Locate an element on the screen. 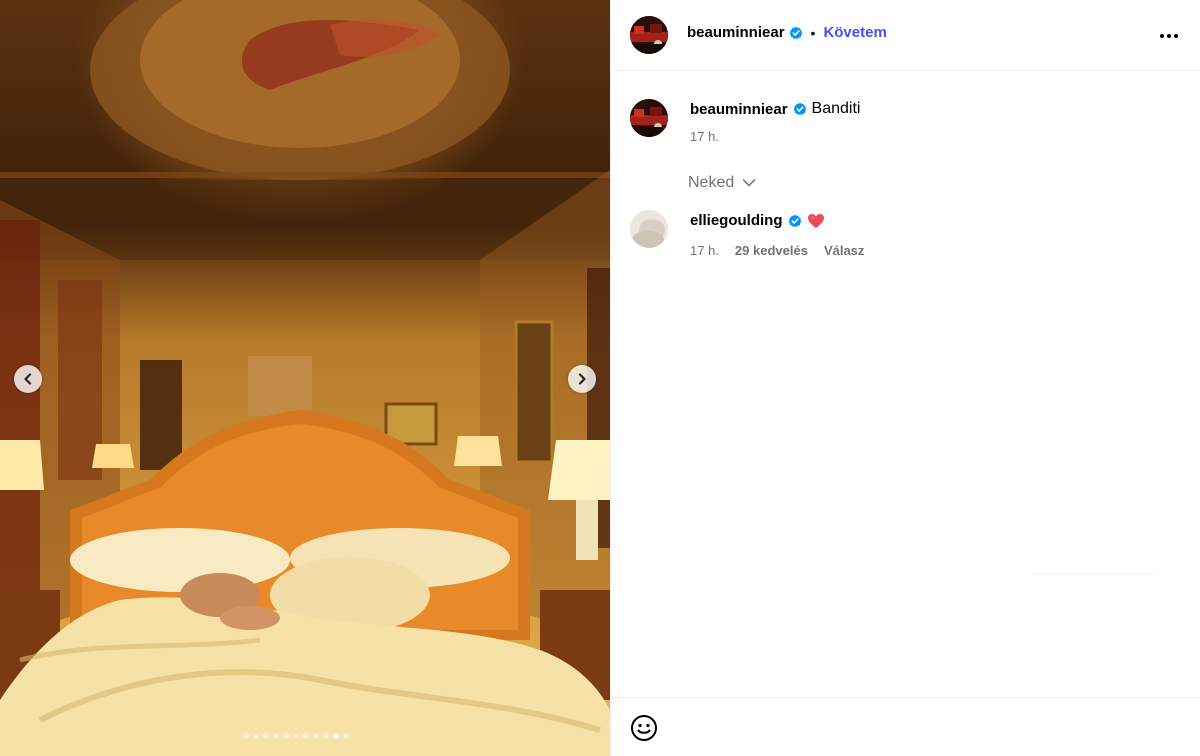  divider is located at coordinates (1094, 573).